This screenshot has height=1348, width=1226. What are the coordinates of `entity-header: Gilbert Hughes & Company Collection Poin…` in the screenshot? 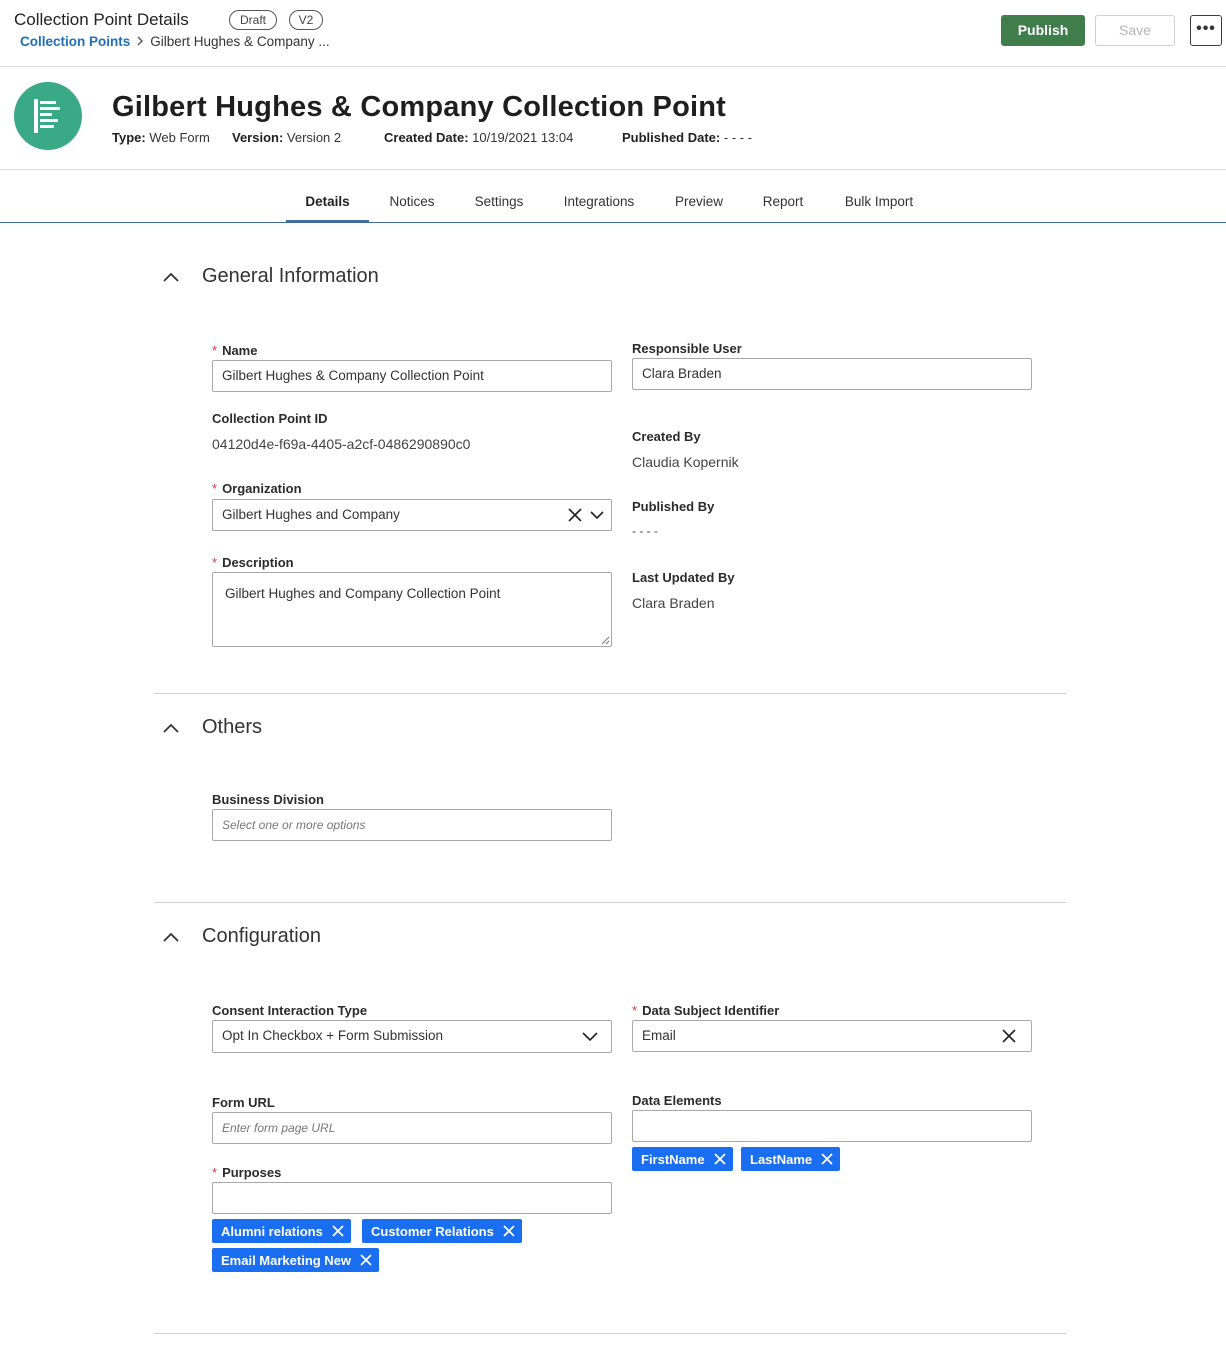 It's located at (613, 118).